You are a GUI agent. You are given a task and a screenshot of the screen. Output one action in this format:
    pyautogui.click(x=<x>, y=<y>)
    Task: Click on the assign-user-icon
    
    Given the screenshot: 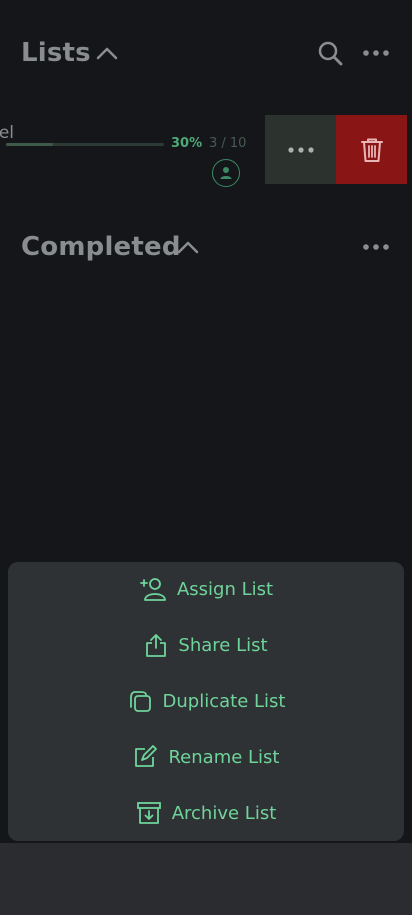 What is the action you would take?
    pyautogui.click(x=153, y=589)
    